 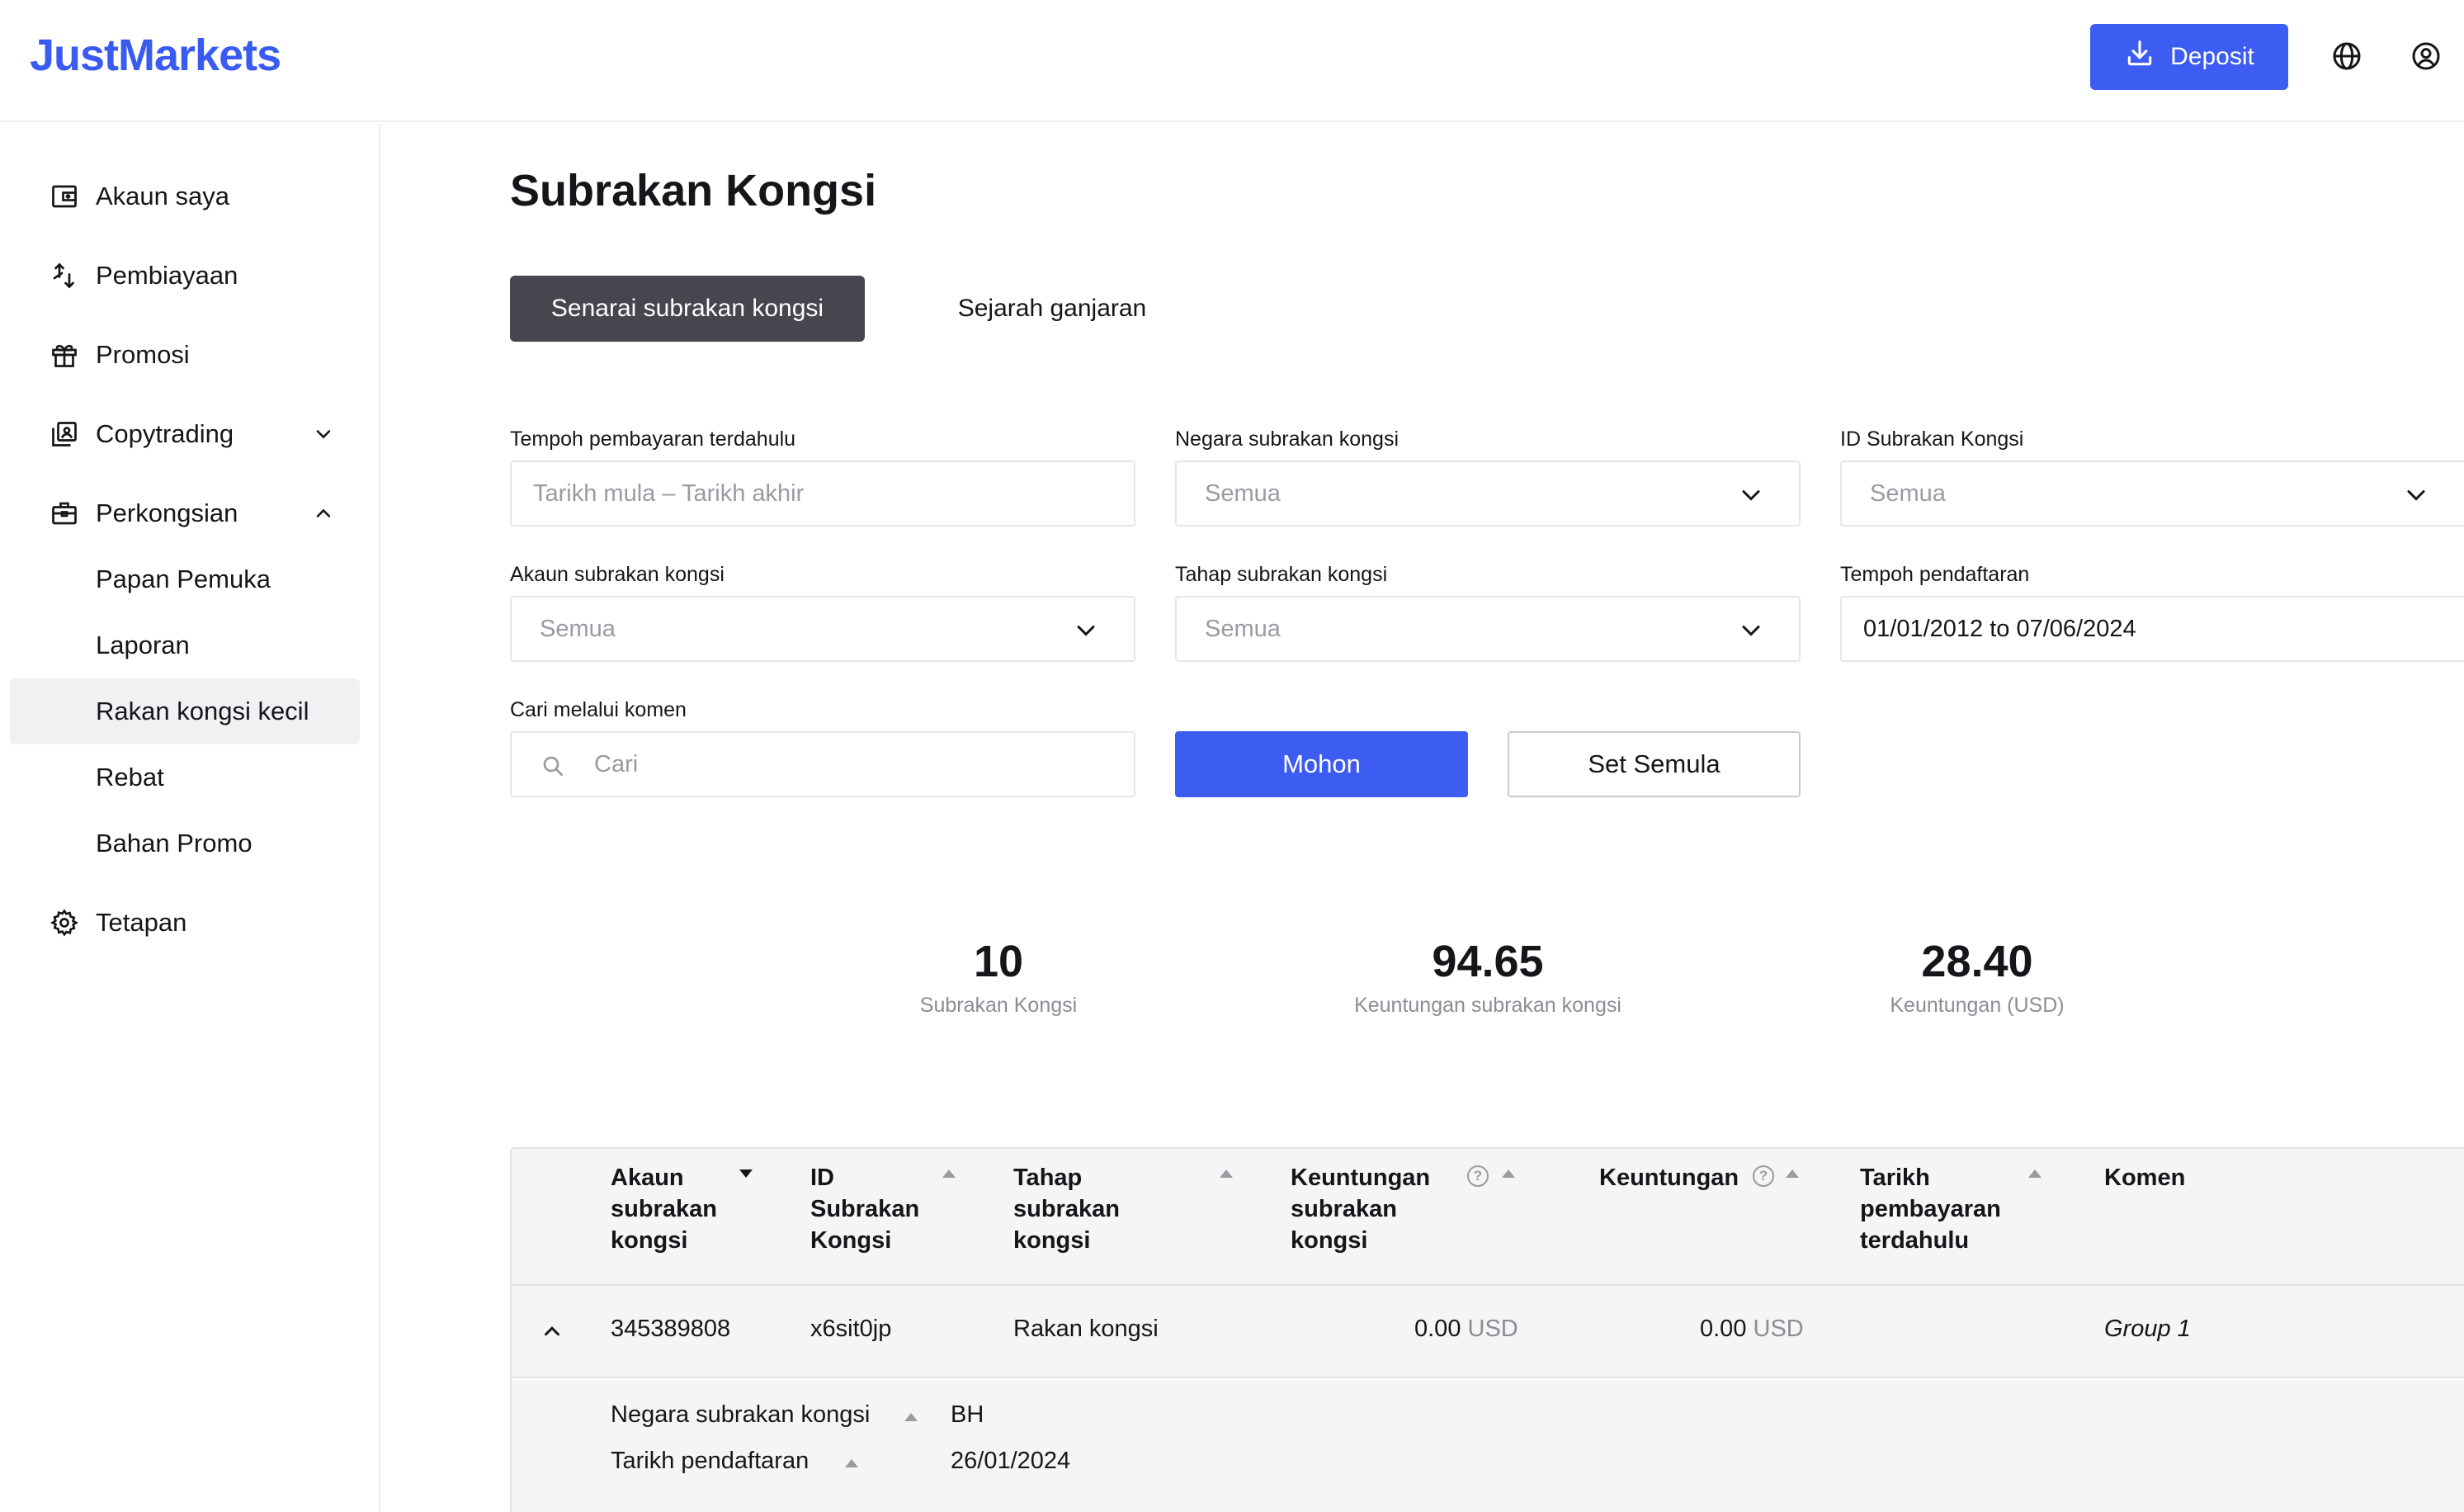 What do you see at coordinates (1932, 439) in the screenshot?
I see `subpartner-id-label: ID Subrakan Kongsi` at bounding box center [1932, 439].